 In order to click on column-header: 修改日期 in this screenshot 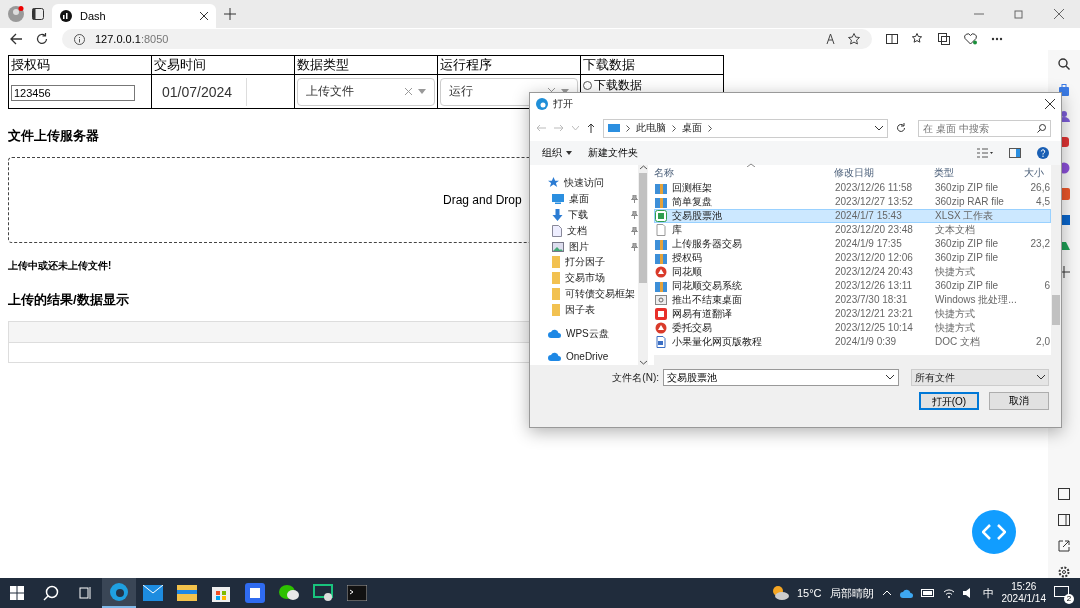, I will do `click(884, 173)`.